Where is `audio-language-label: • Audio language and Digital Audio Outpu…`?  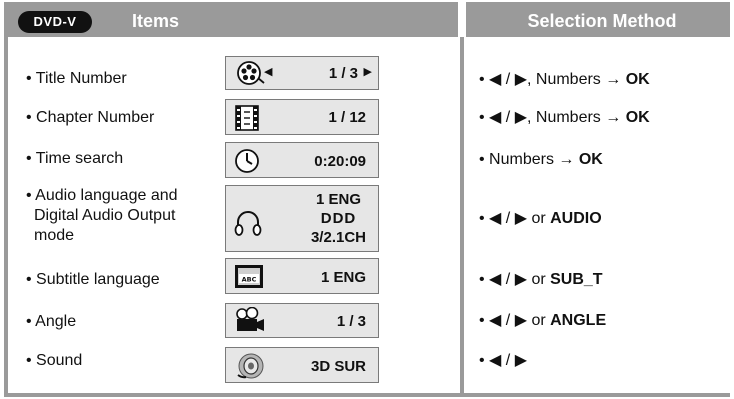
audio-language-label: • Audio language and Digital Audio Outpu… is located at coordinates (102, 216).